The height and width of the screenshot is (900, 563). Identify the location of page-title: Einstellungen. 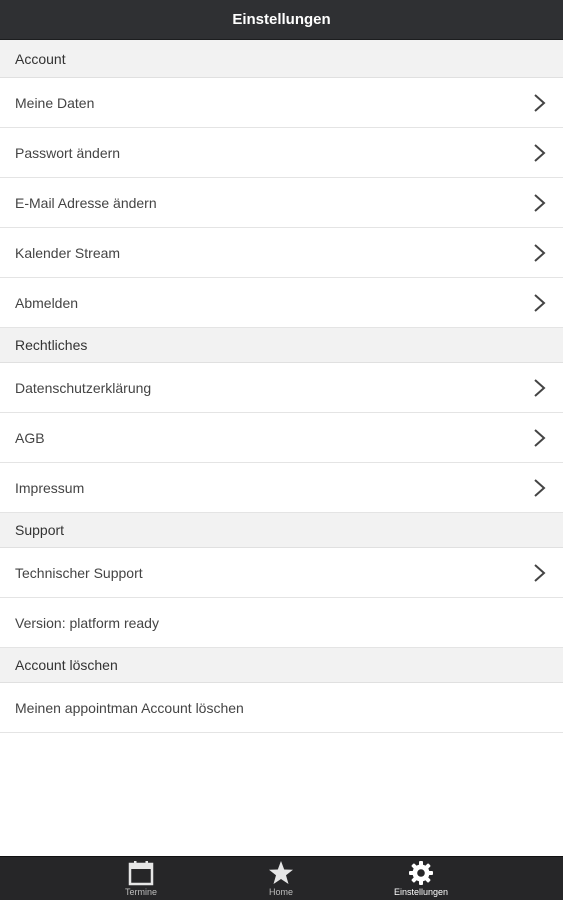
(281, 19).